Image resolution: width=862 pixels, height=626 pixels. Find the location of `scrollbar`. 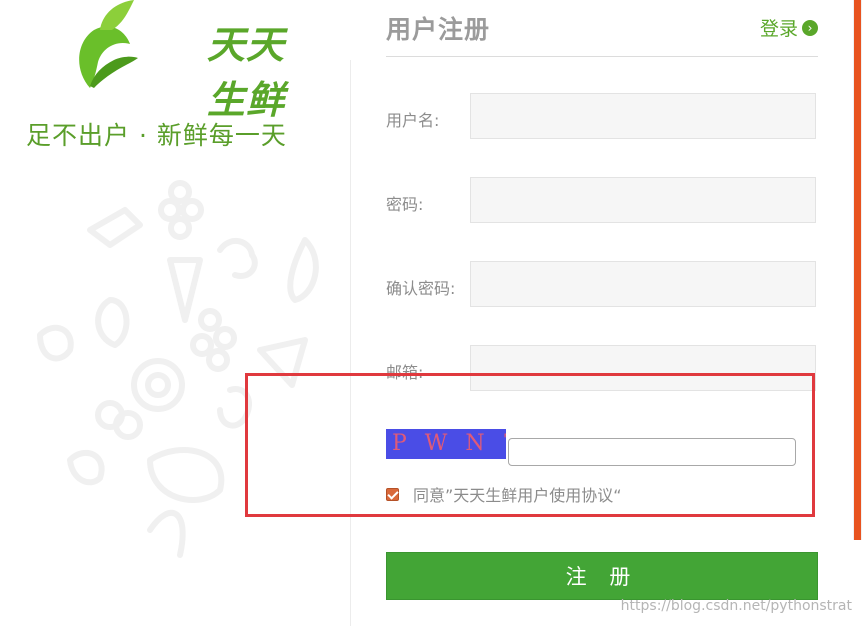

scrollbar is located at coordinates (857, 270).